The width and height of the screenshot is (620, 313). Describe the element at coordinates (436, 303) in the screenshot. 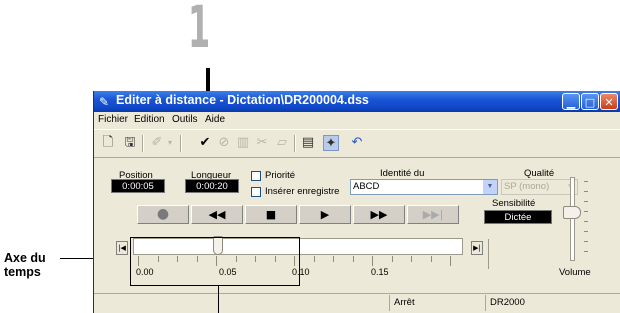

I see `status-state: Arrêt` at that location.